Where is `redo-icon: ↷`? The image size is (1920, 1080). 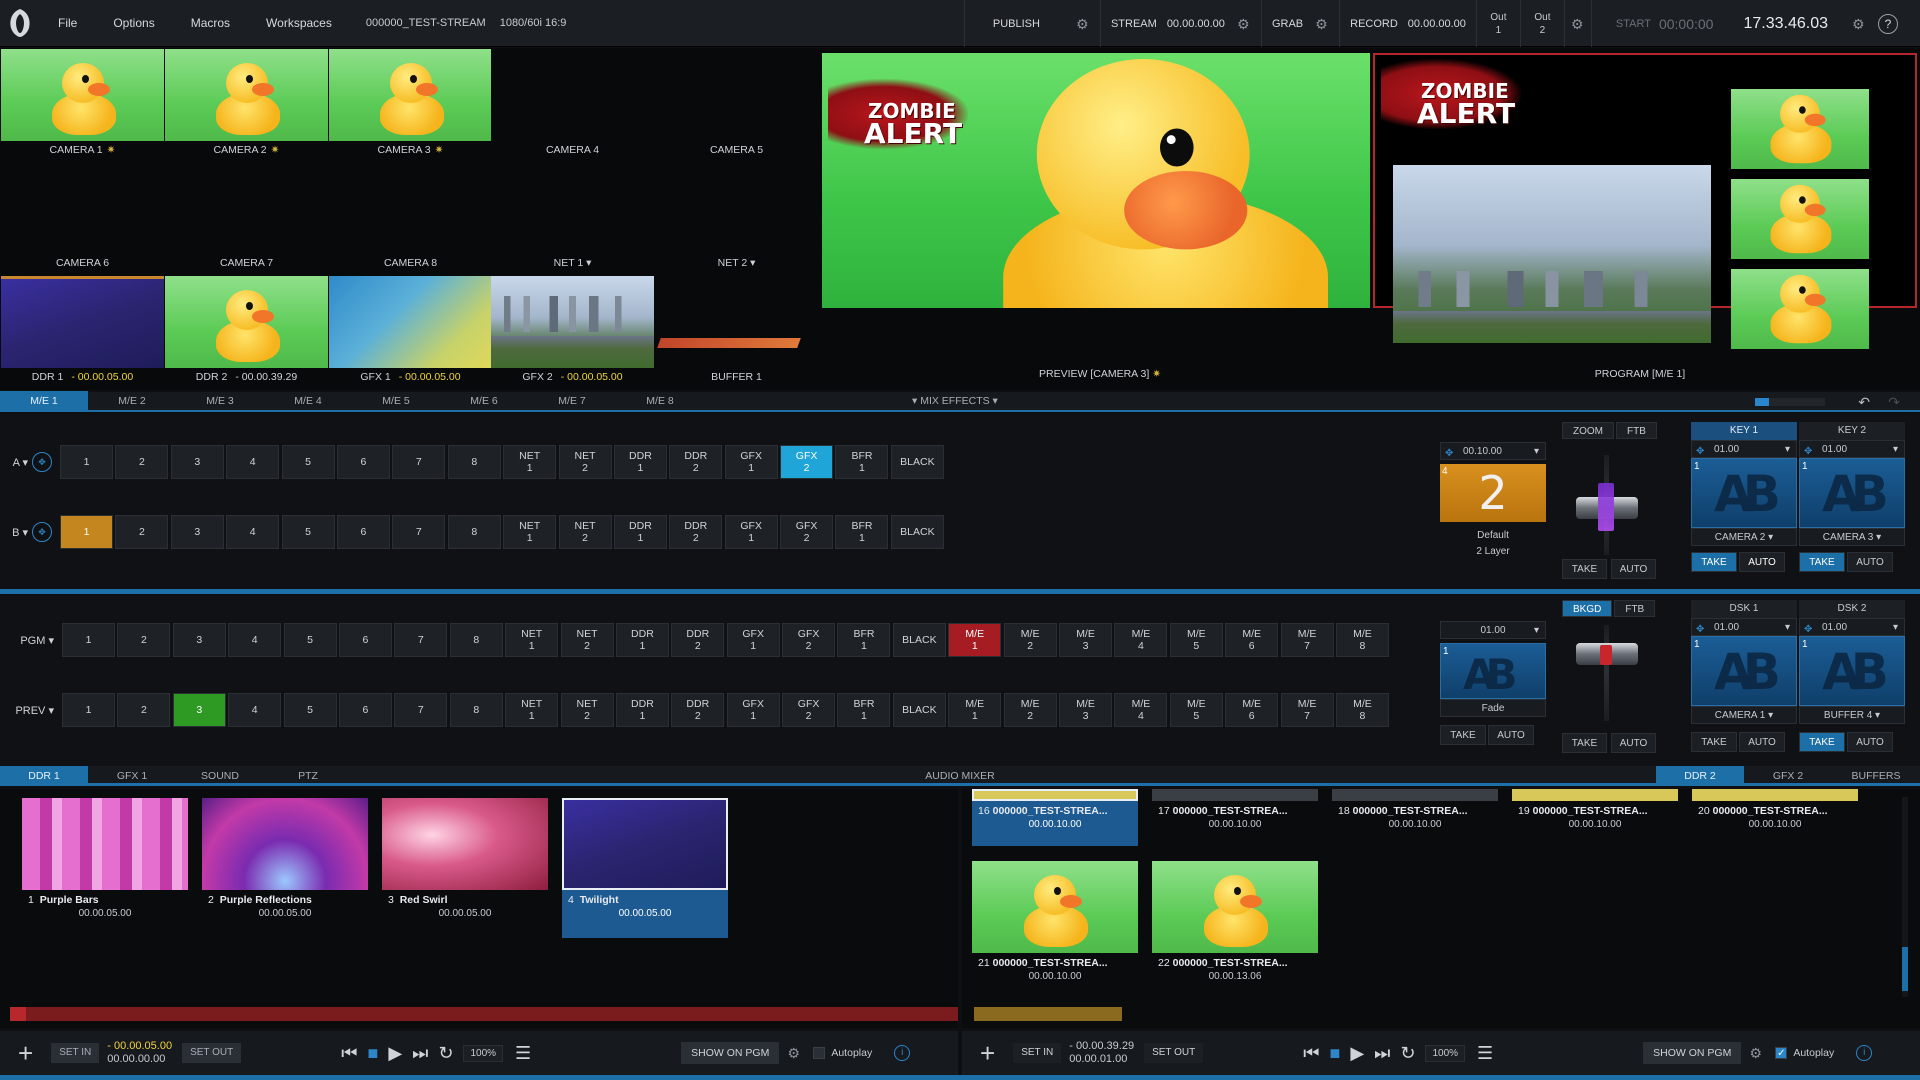 redo-icon: ↷ is located at coordinates (1894, 402).